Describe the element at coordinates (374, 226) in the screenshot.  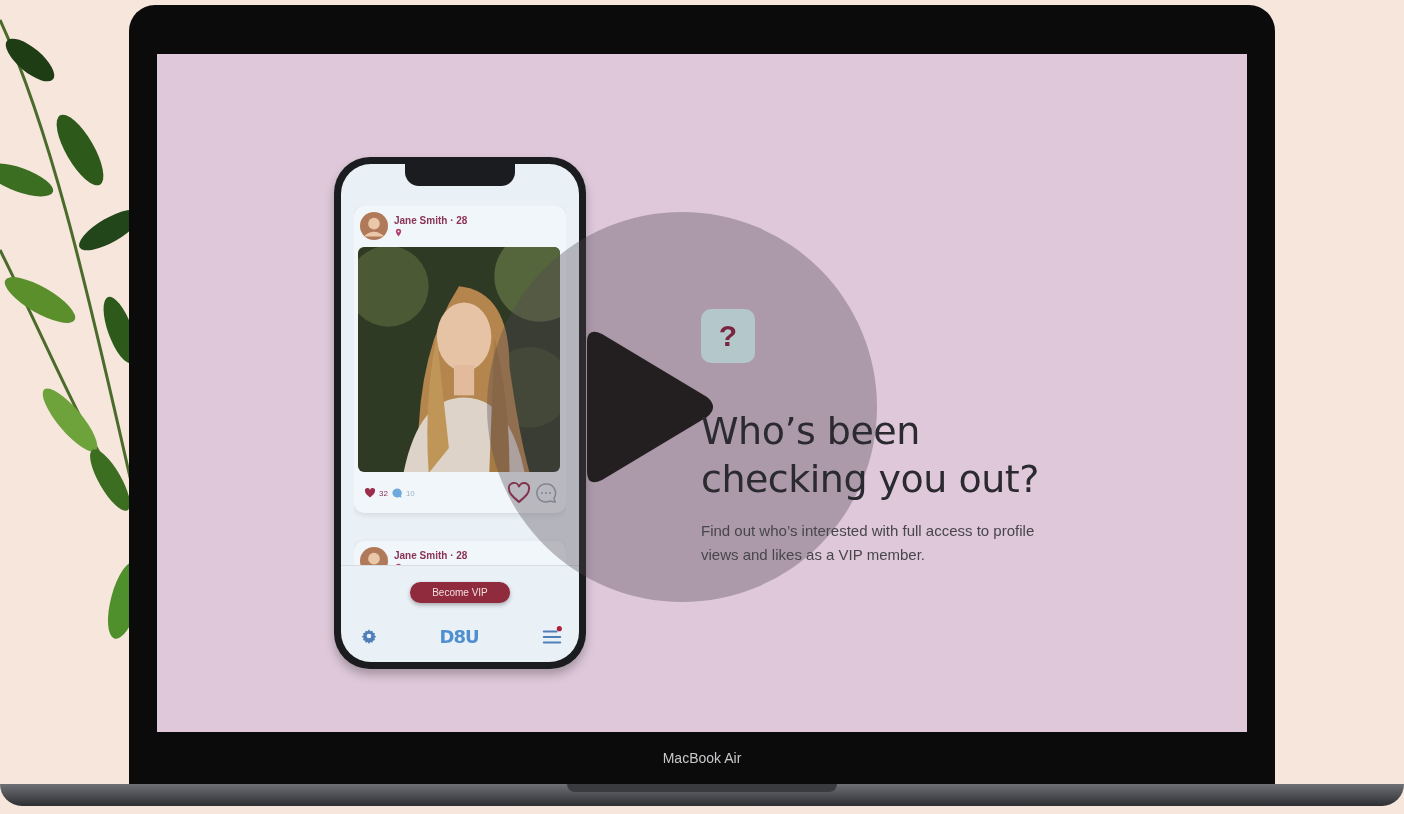
I see `avatar-icon` at that location.